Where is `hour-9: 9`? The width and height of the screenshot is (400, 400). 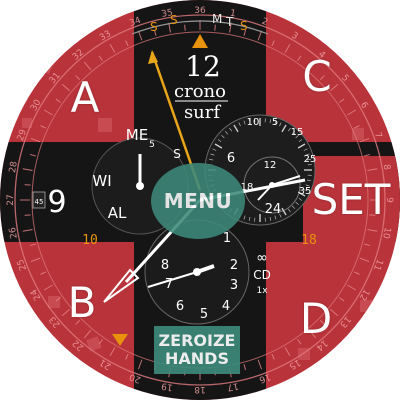 hour-9: 9 is located at coordinates (56, 202).